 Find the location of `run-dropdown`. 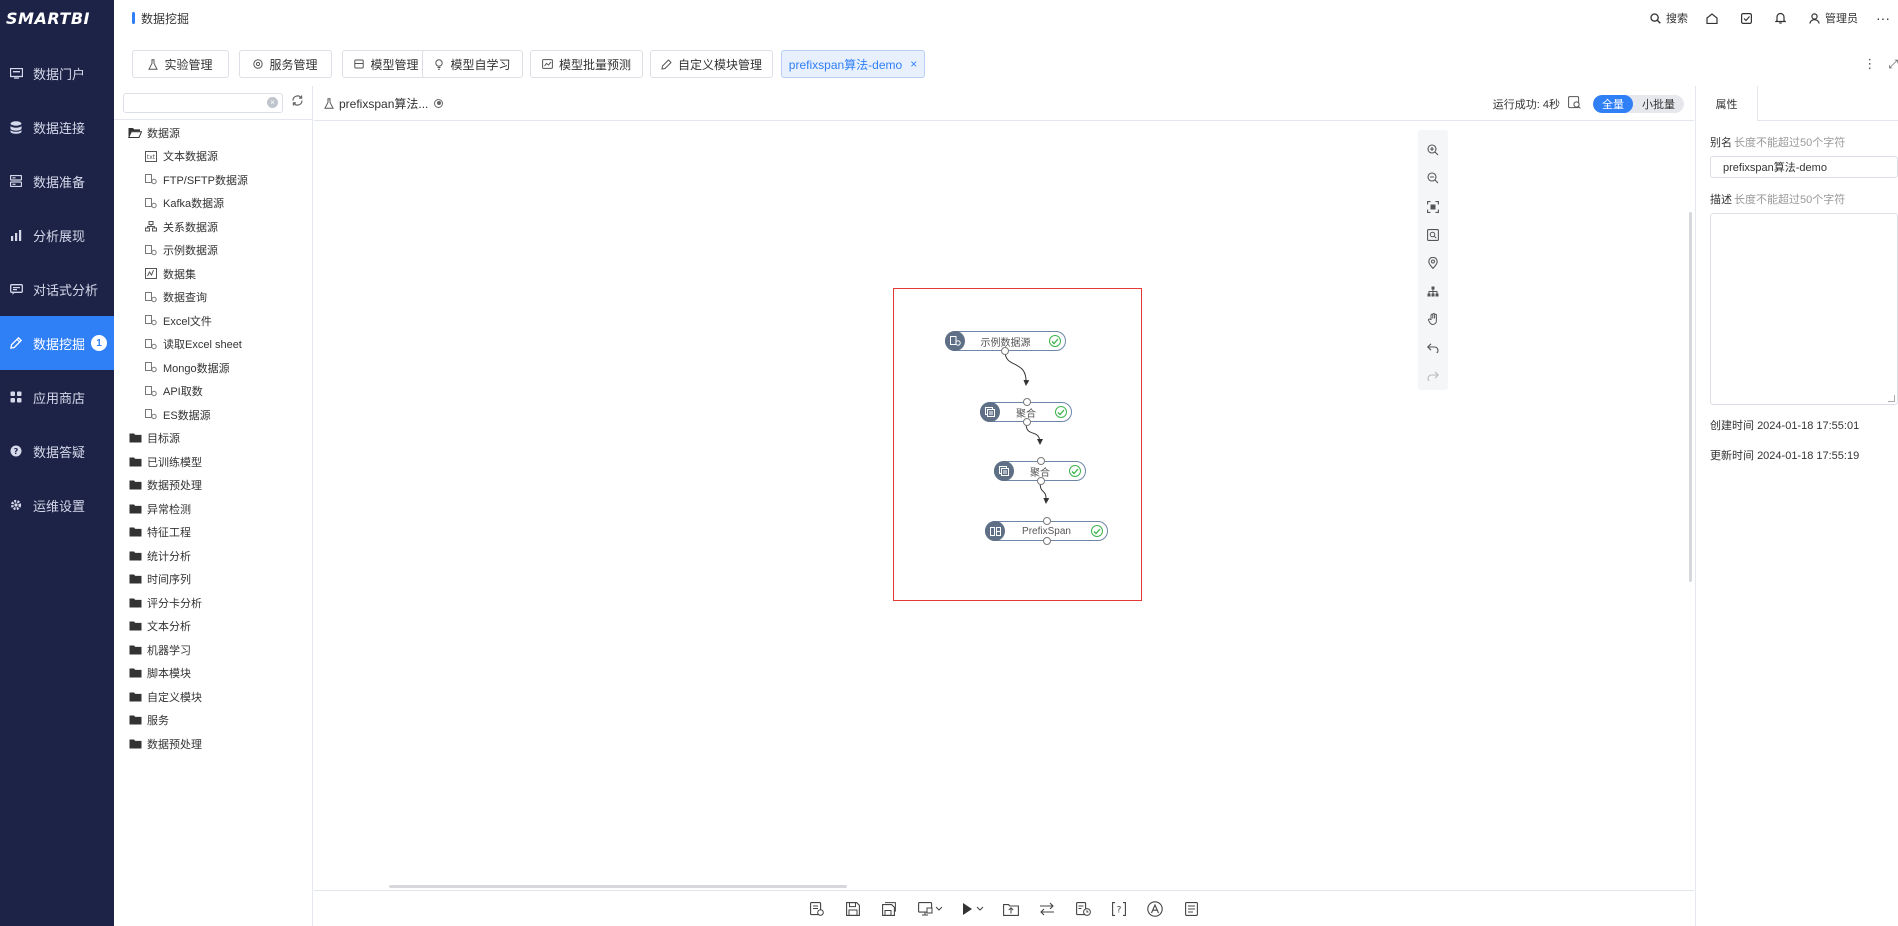

run-dropdown is located at coordinates (973, 909).